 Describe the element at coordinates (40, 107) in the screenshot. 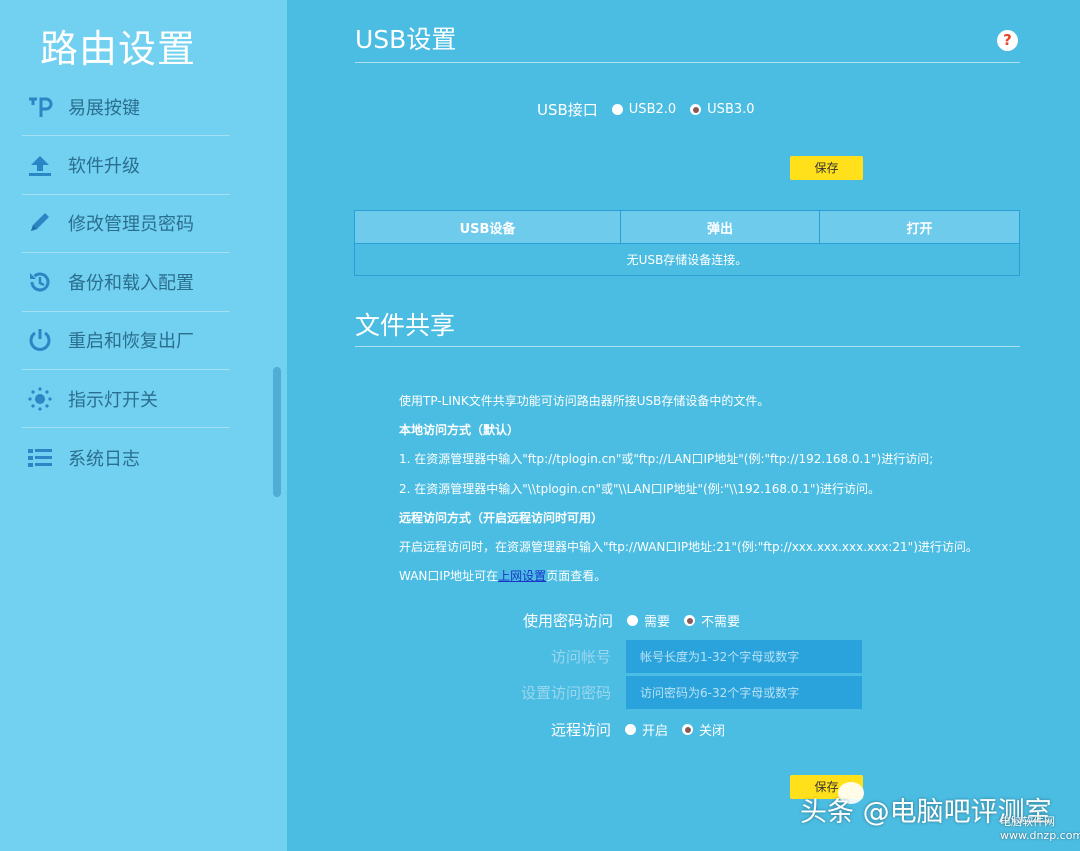

I see `tp-icon` at that location.